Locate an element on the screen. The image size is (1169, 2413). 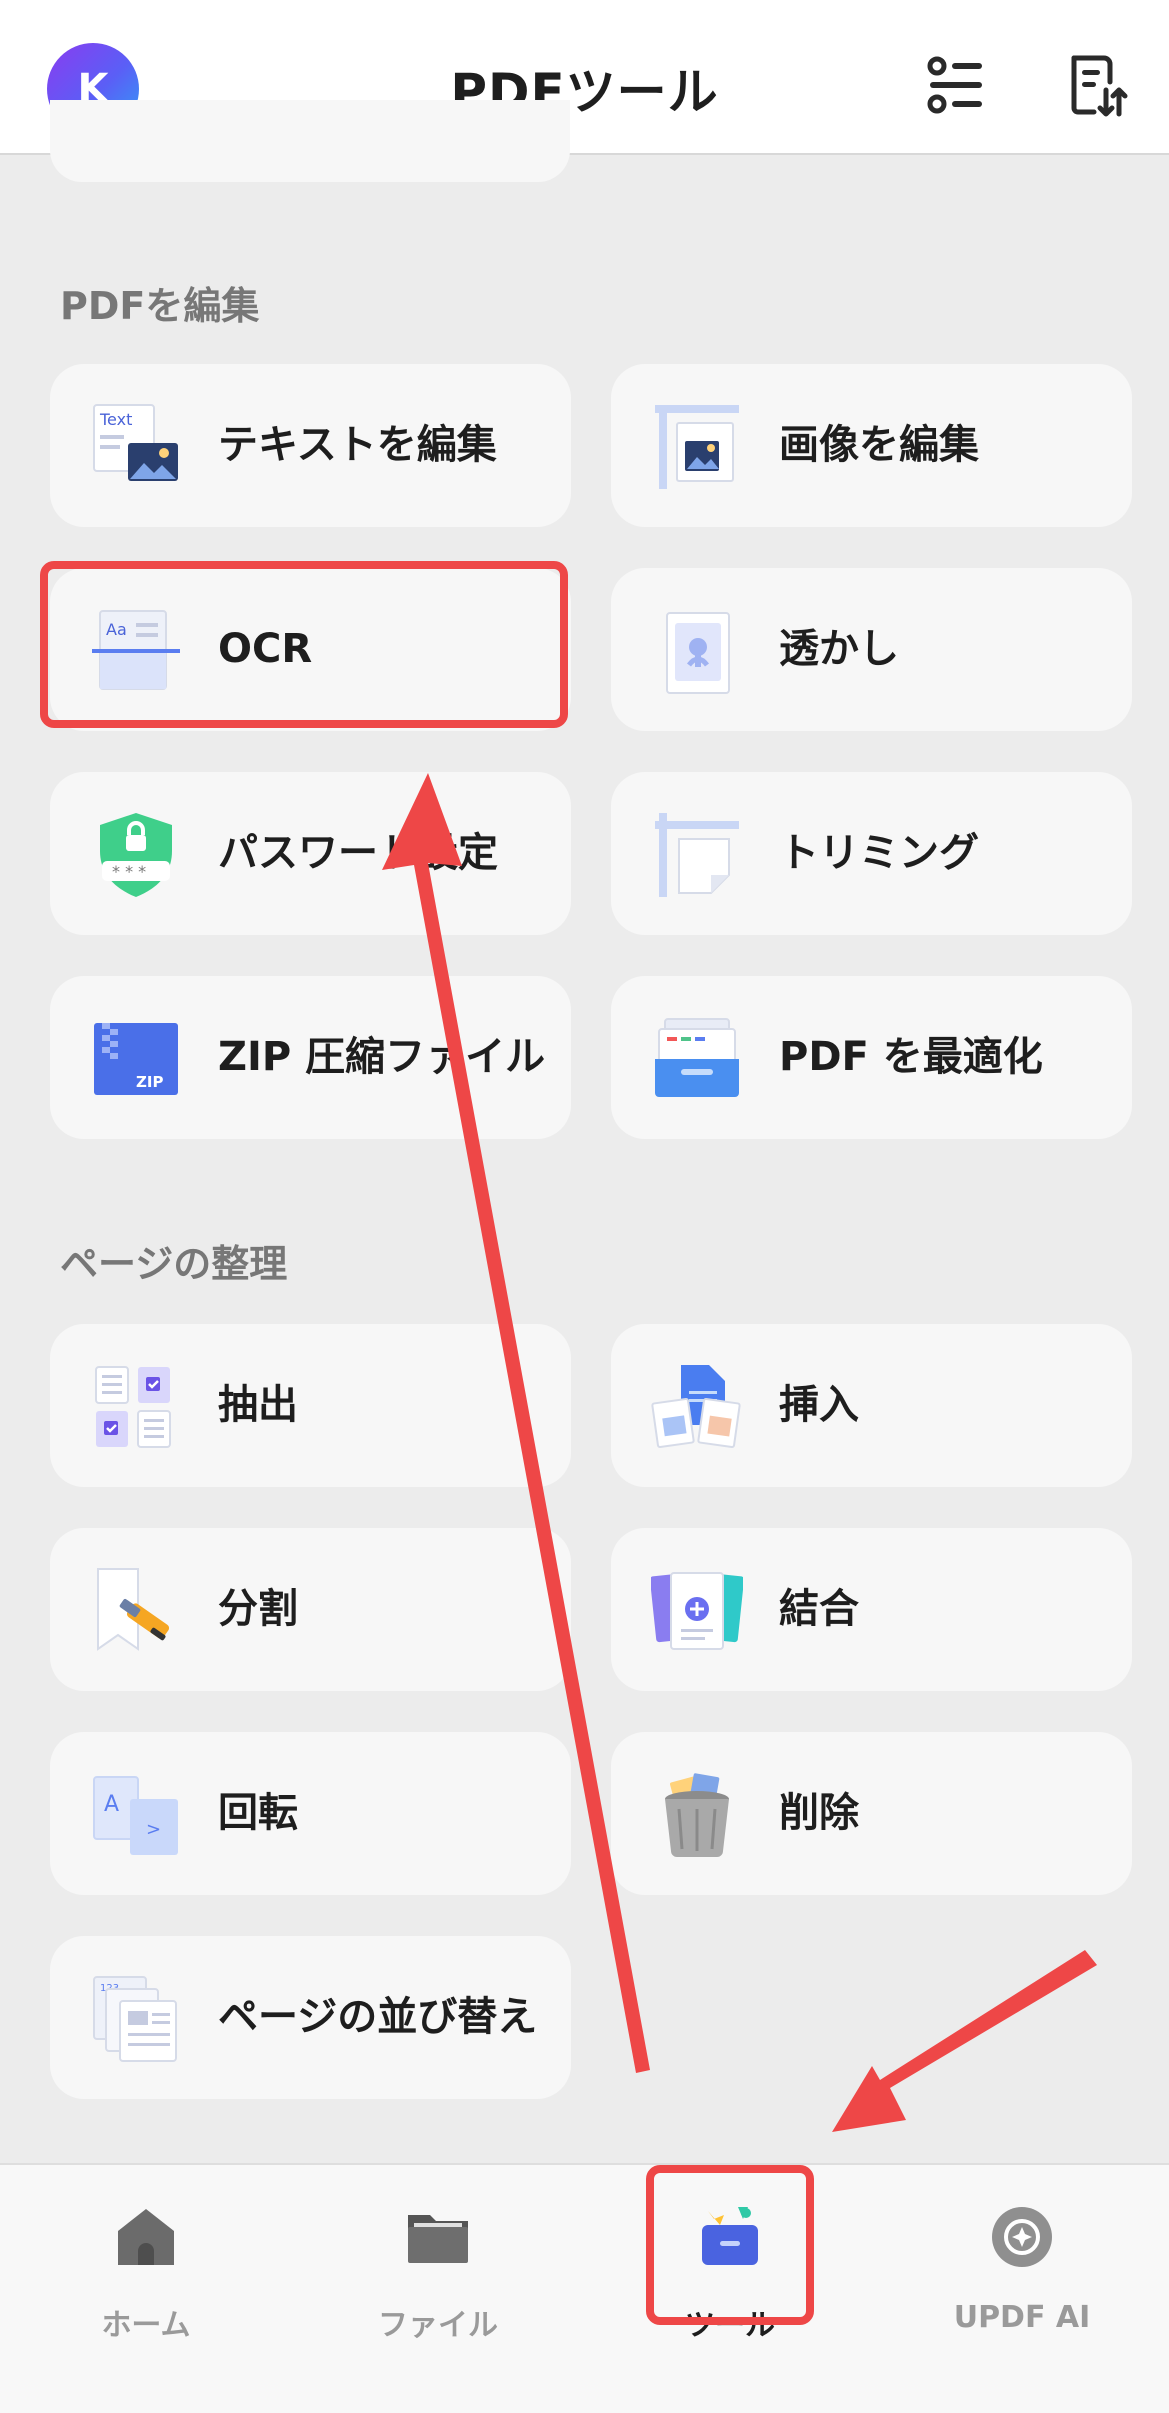
tool-label: 抽出 is located at coordinates (258, 1405).